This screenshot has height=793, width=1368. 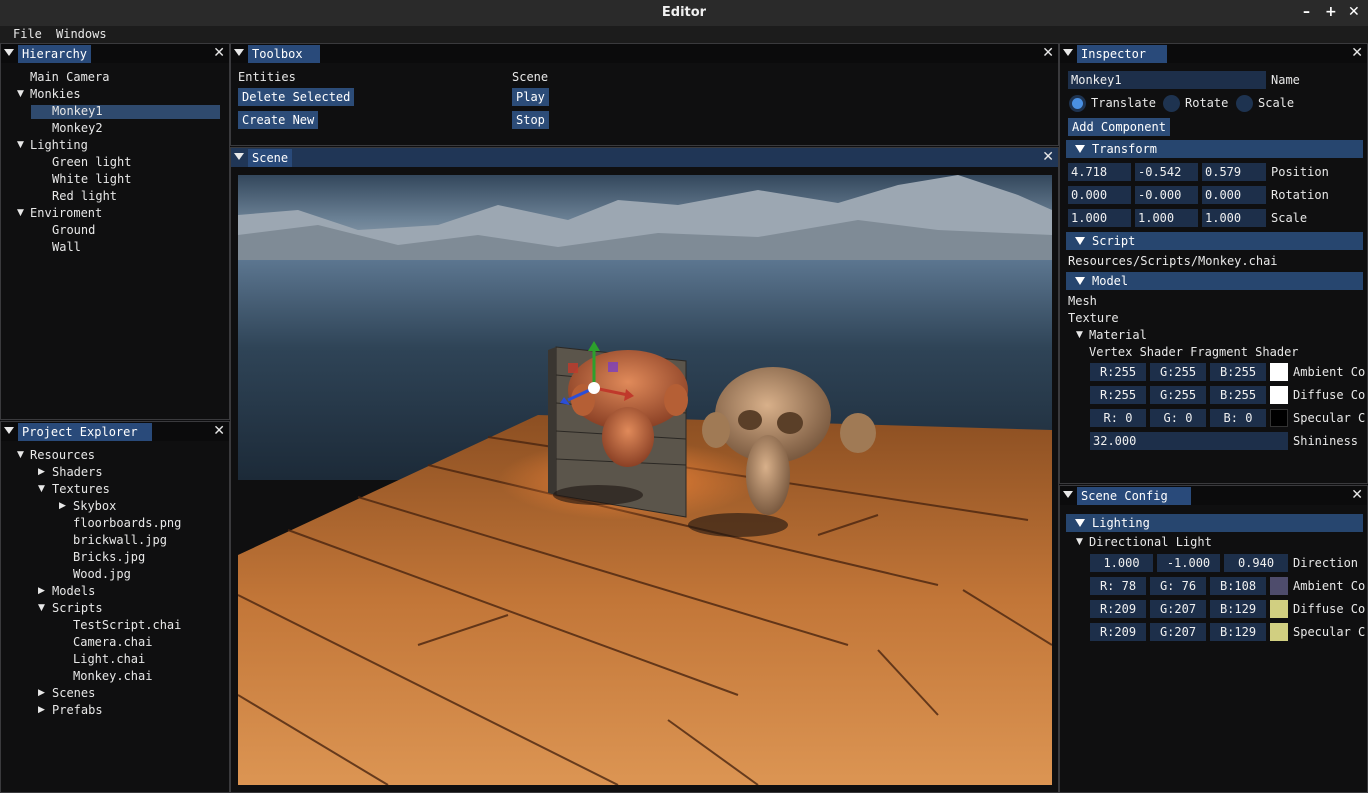 I want to click on lighting-header: Lighting, so click(x=1214, y=523).